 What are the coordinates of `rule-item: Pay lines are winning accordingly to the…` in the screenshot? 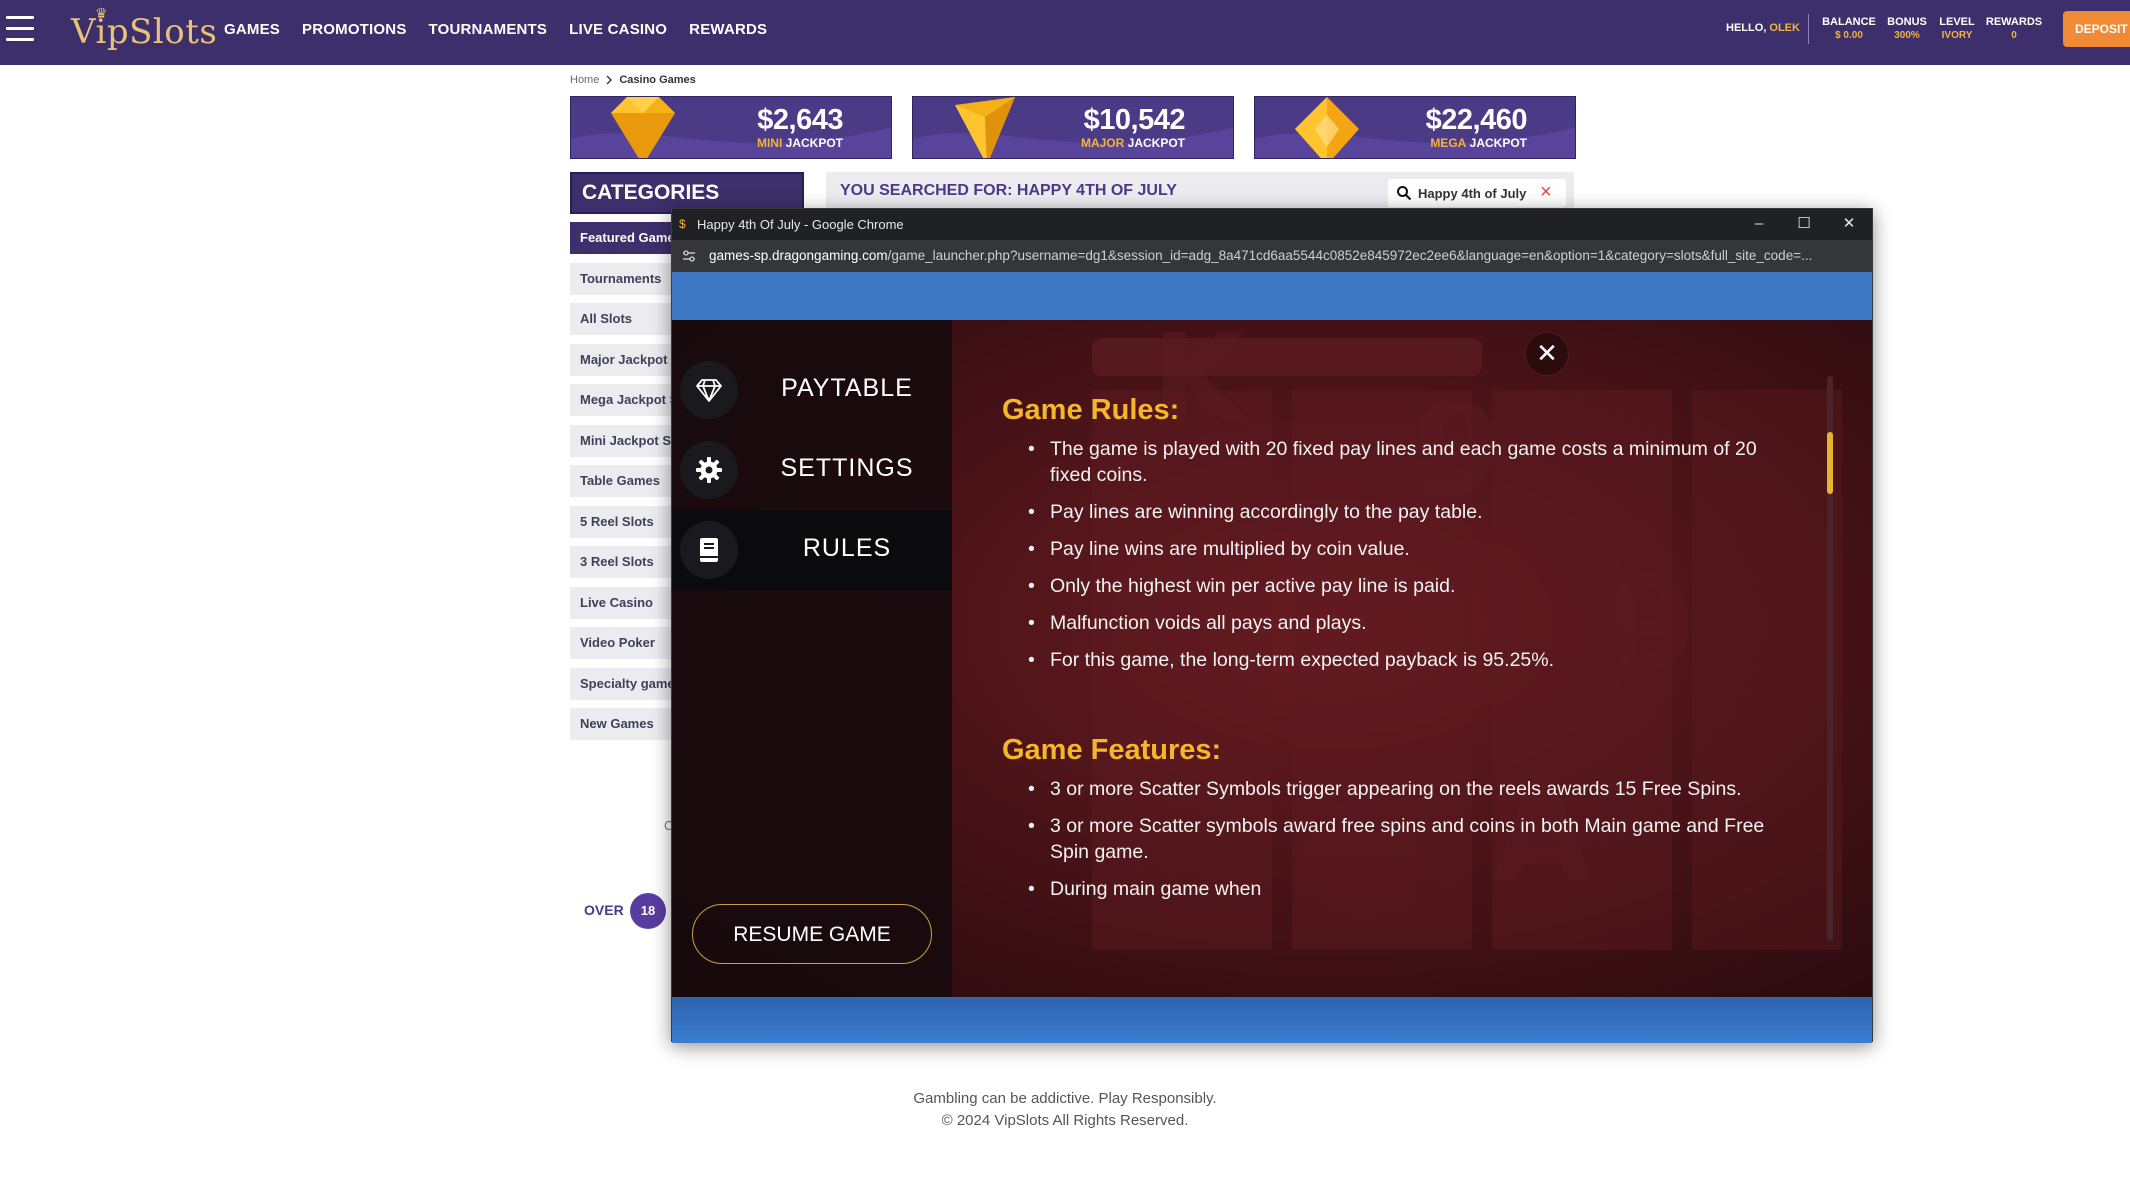 It's located at (1408, 512).